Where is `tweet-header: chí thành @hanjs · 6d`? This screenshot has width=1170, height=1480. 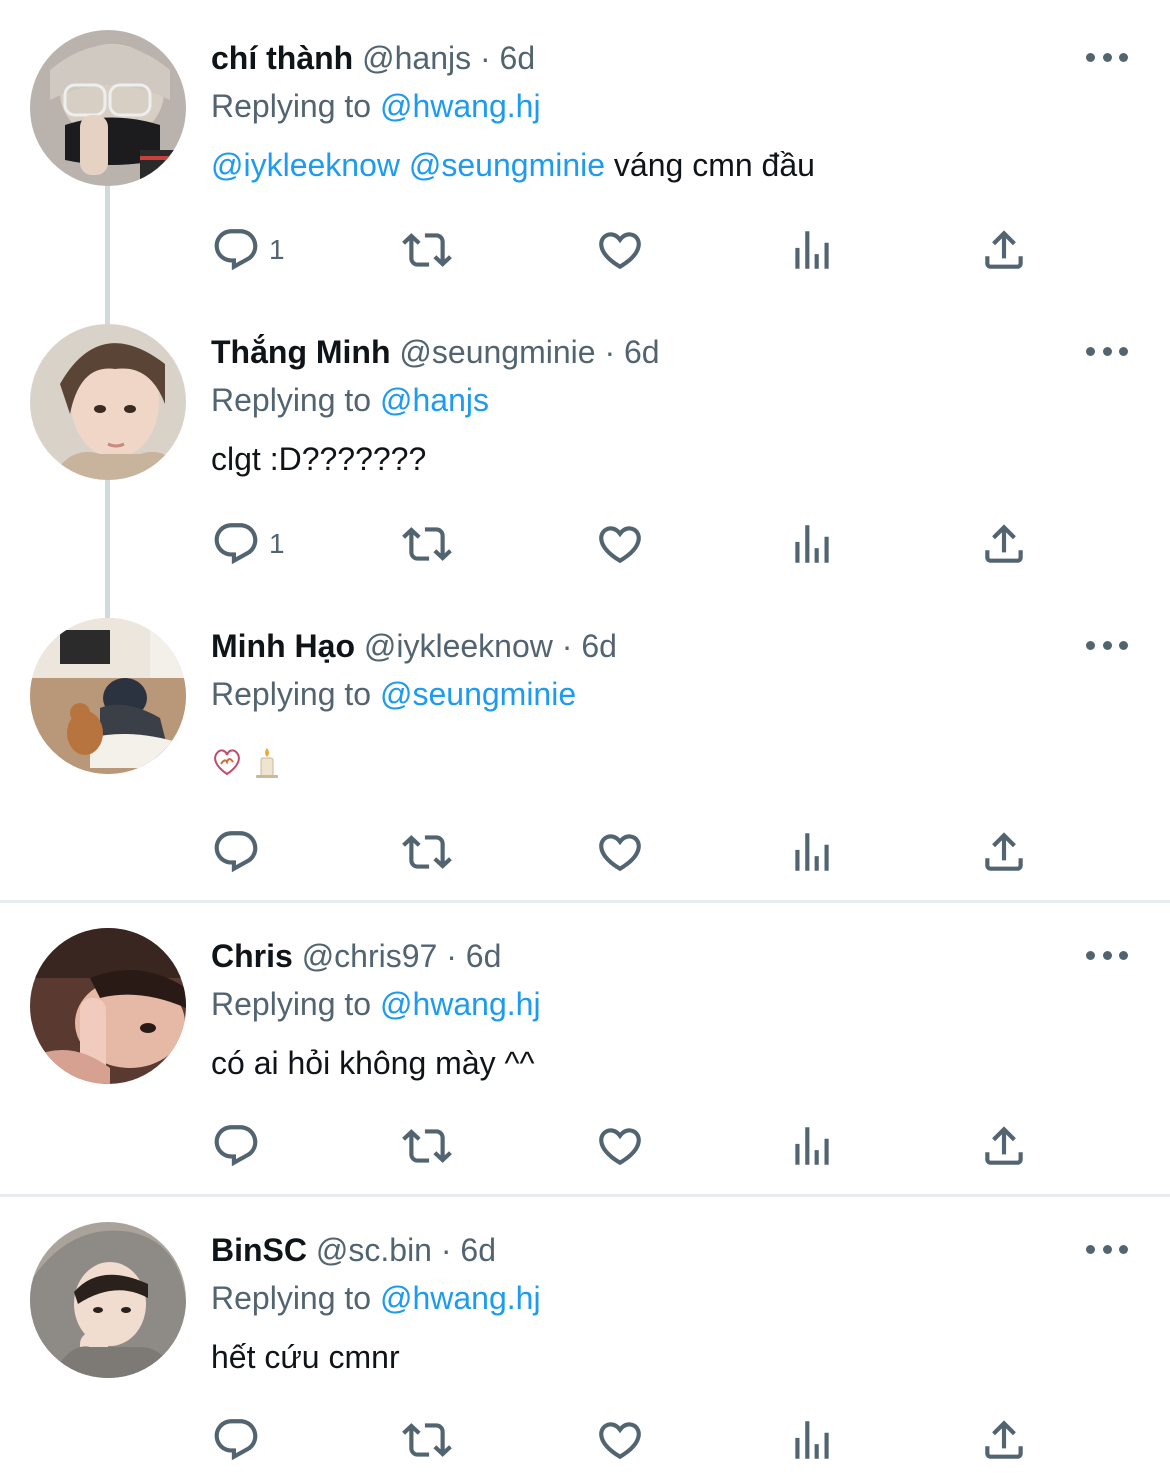
tweet-header: chí thành @hanjs · 6d is located at coordinates (373, 58).